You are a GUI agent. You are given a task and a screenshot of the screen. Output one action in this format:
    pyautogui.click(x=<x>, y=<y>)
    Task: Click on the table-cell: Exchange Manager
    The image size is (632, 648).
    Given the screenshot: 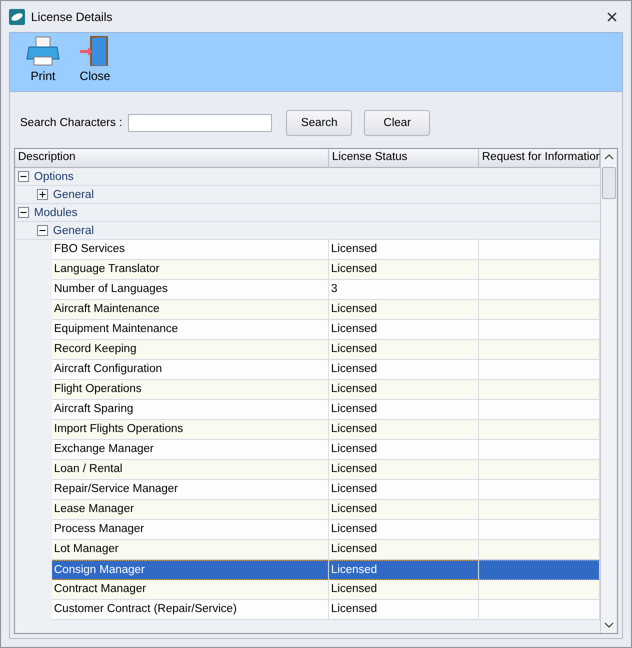 What is the action you would take?
    pyautogui.click(x=190, y=450)
    